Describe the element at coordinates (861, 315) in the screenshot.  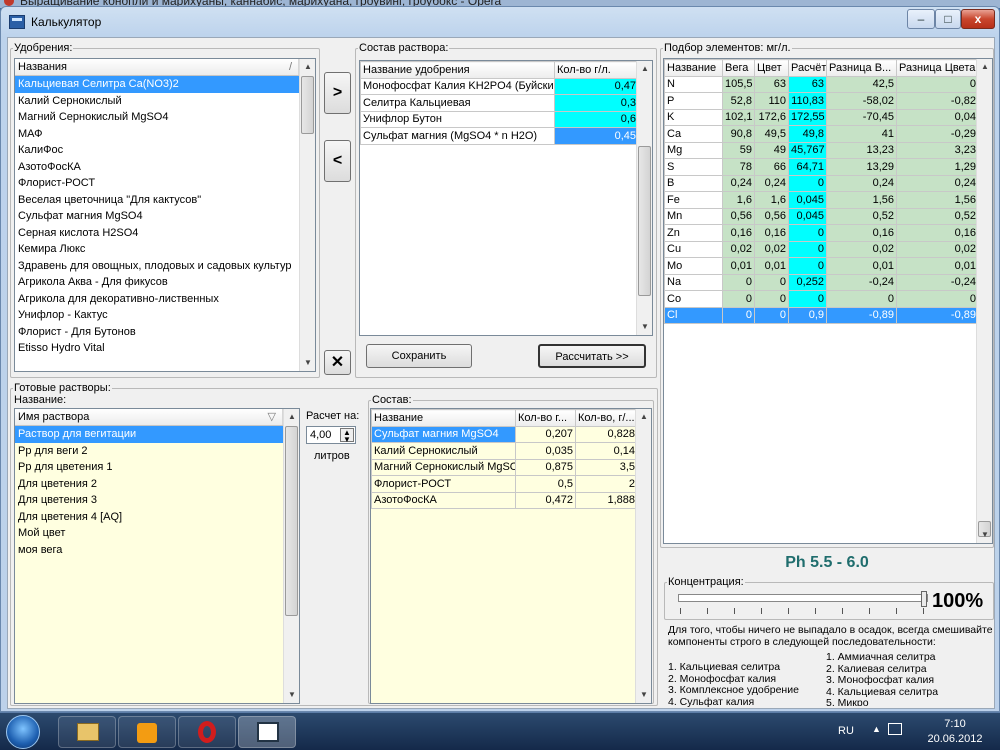
I see `element-value-cell: -0,89` at that location.